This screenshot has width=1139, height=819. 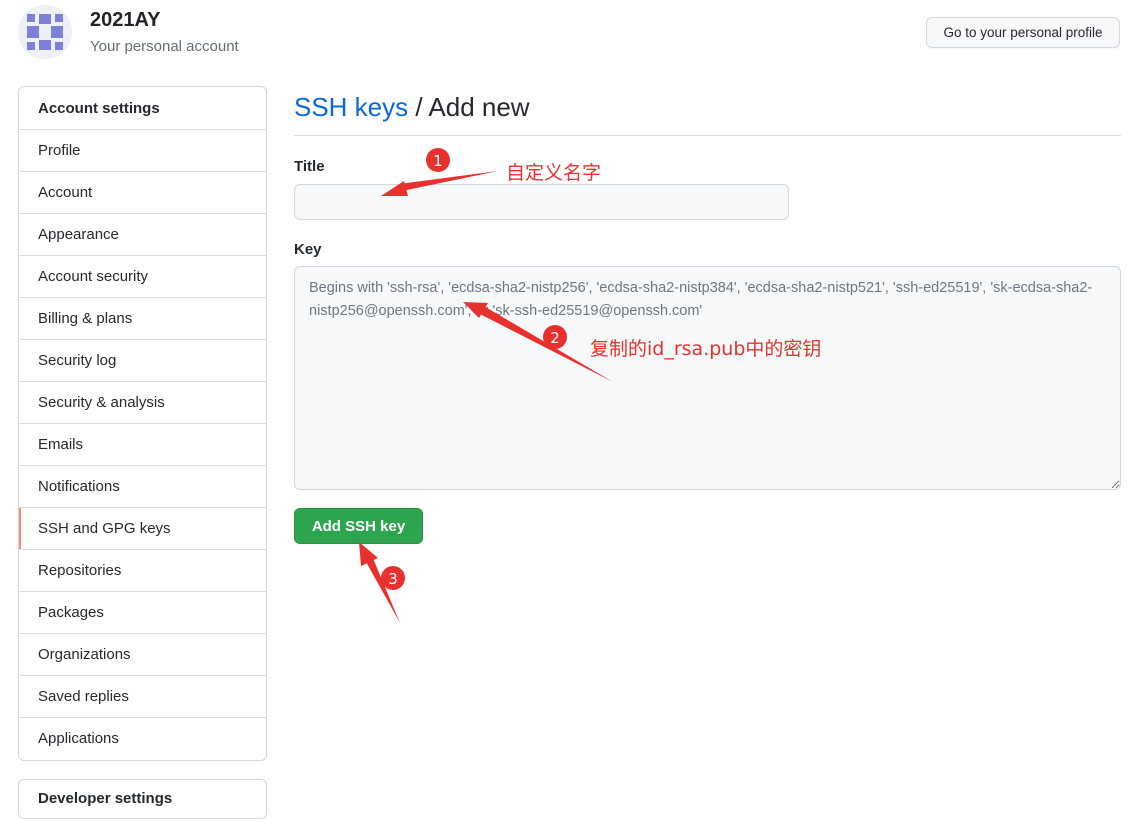 What do you see at coordinates (125, 20) in the screenshot?
I see `username: 2021AY` at bounding box center [125, 20].